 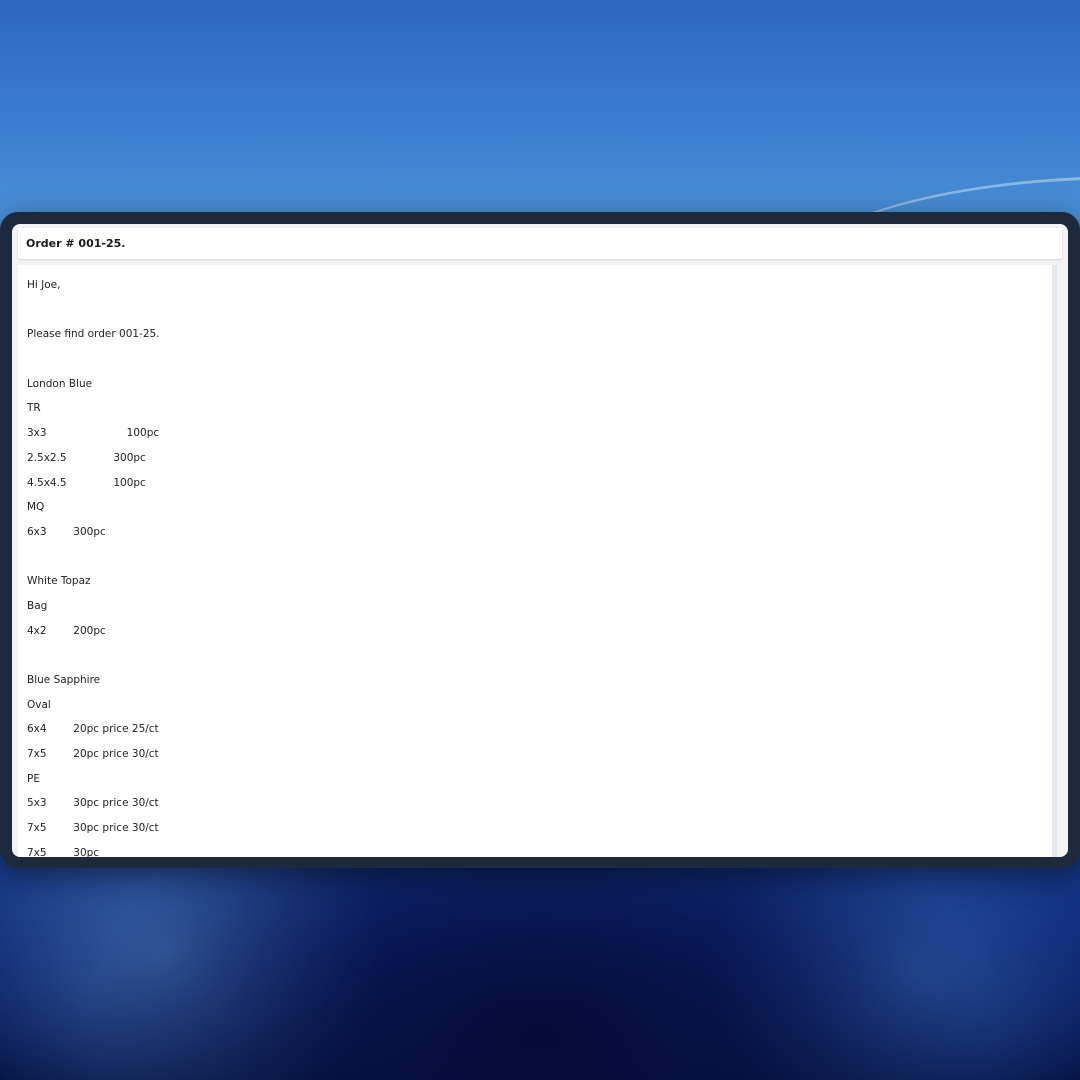 What do you see at coordinates (37, 605) in the screenshot?
I see `body-line: Bag` at bounding box center [37, 605].